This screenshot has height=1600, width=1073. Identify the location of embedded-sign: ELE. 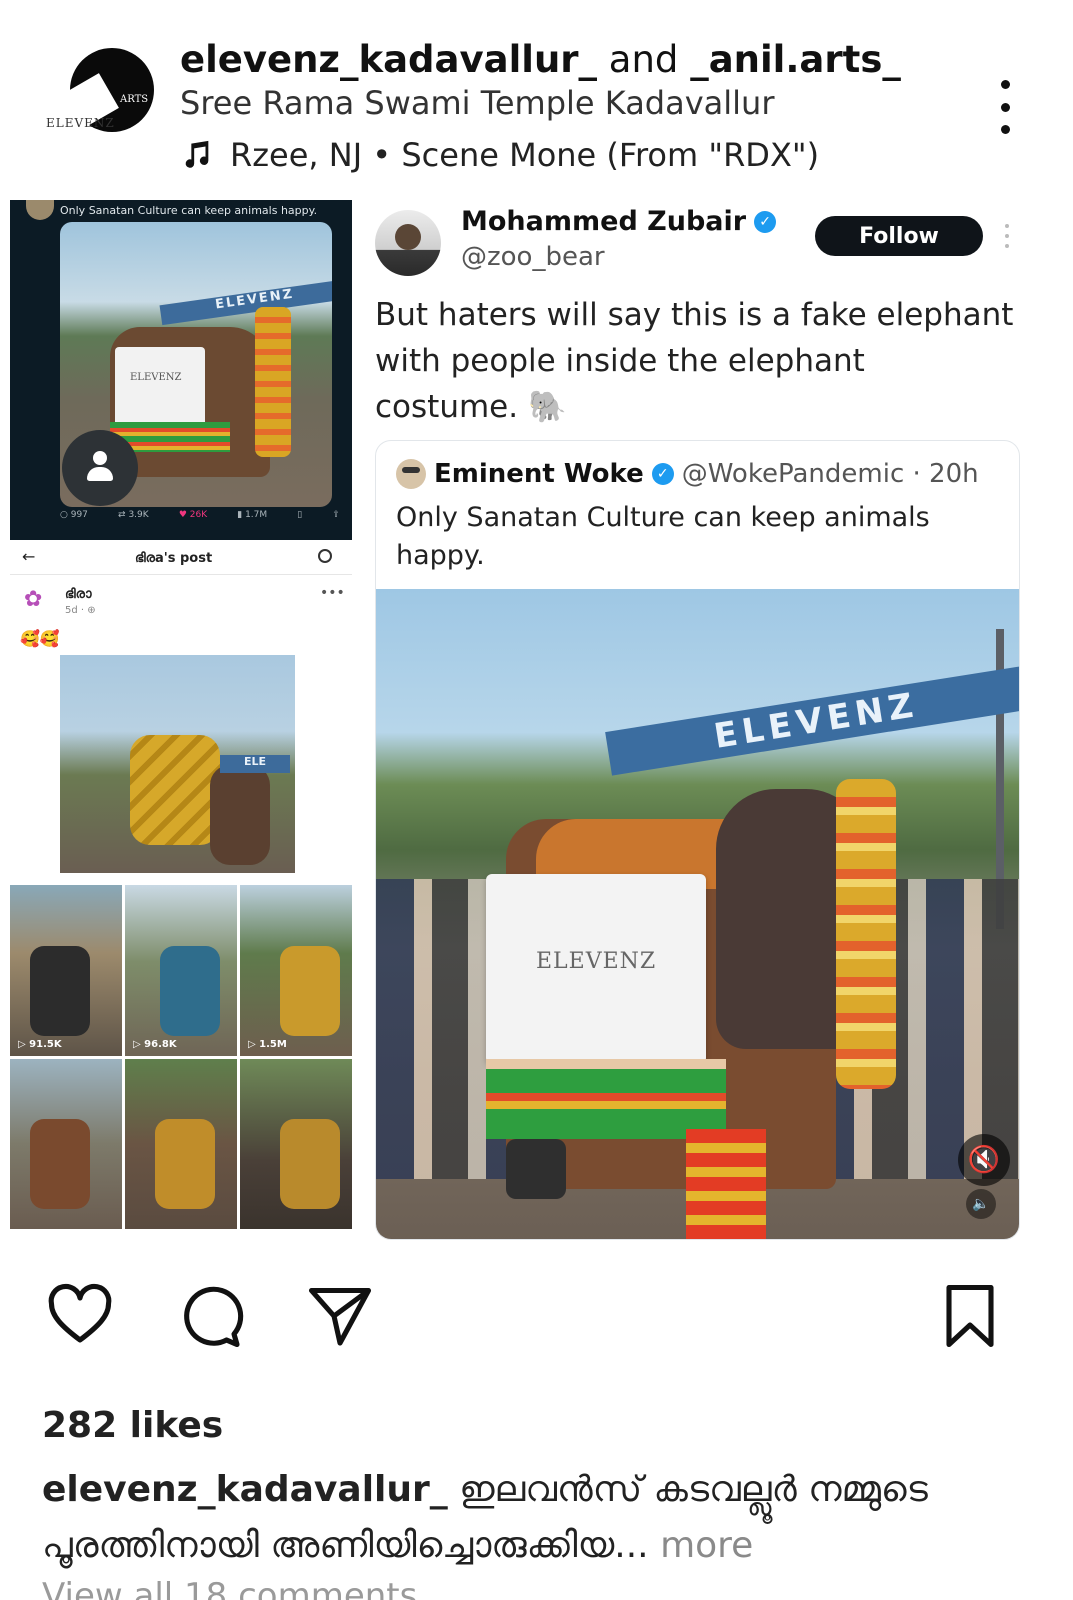
(255, 764).